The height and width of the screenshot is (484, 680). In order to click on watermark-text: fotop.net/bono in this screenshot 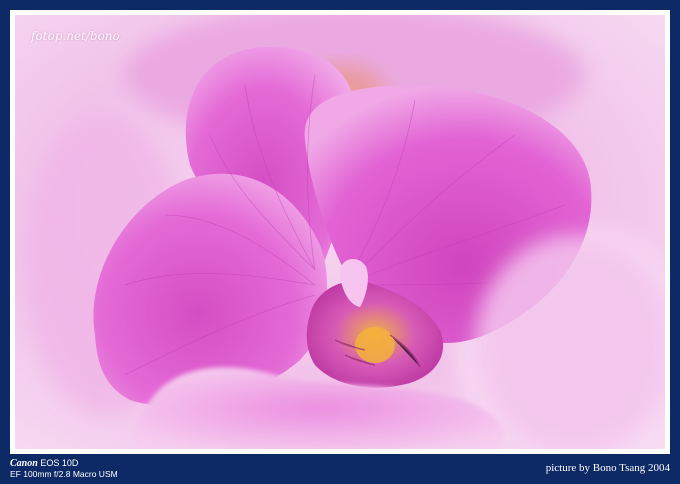, I will do `click(75, 36)`.